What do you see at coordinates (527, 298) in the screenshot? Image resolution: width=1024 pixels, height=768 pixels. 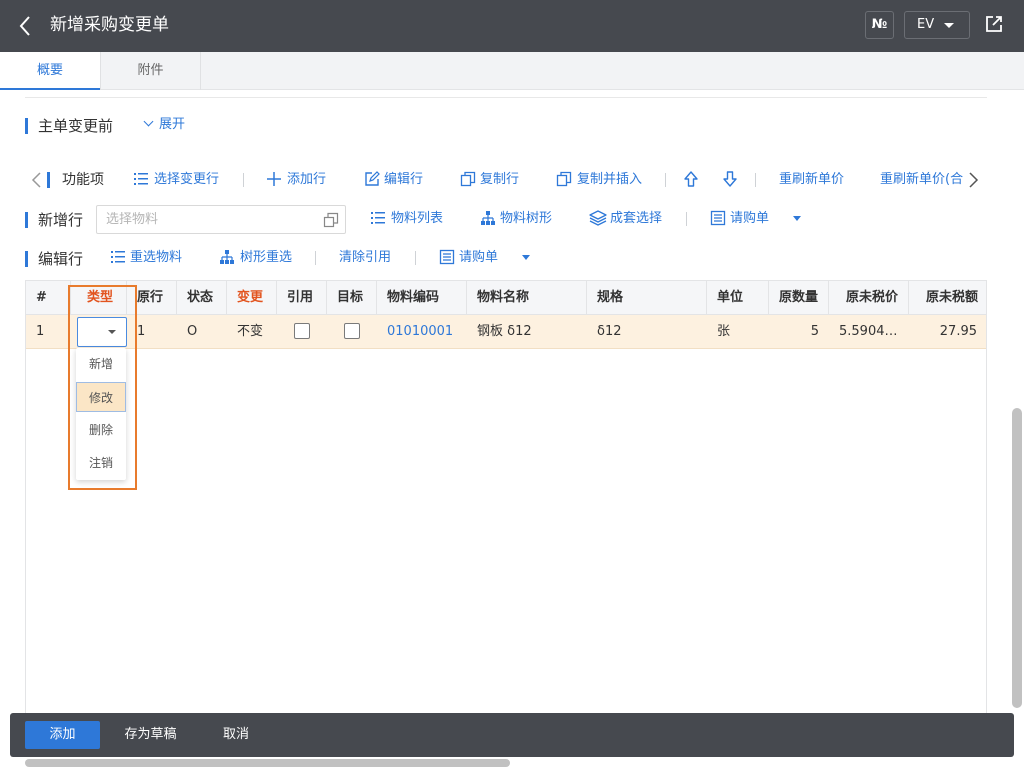 I see `column-header: 物料名称` at bounding box center [527, 298].